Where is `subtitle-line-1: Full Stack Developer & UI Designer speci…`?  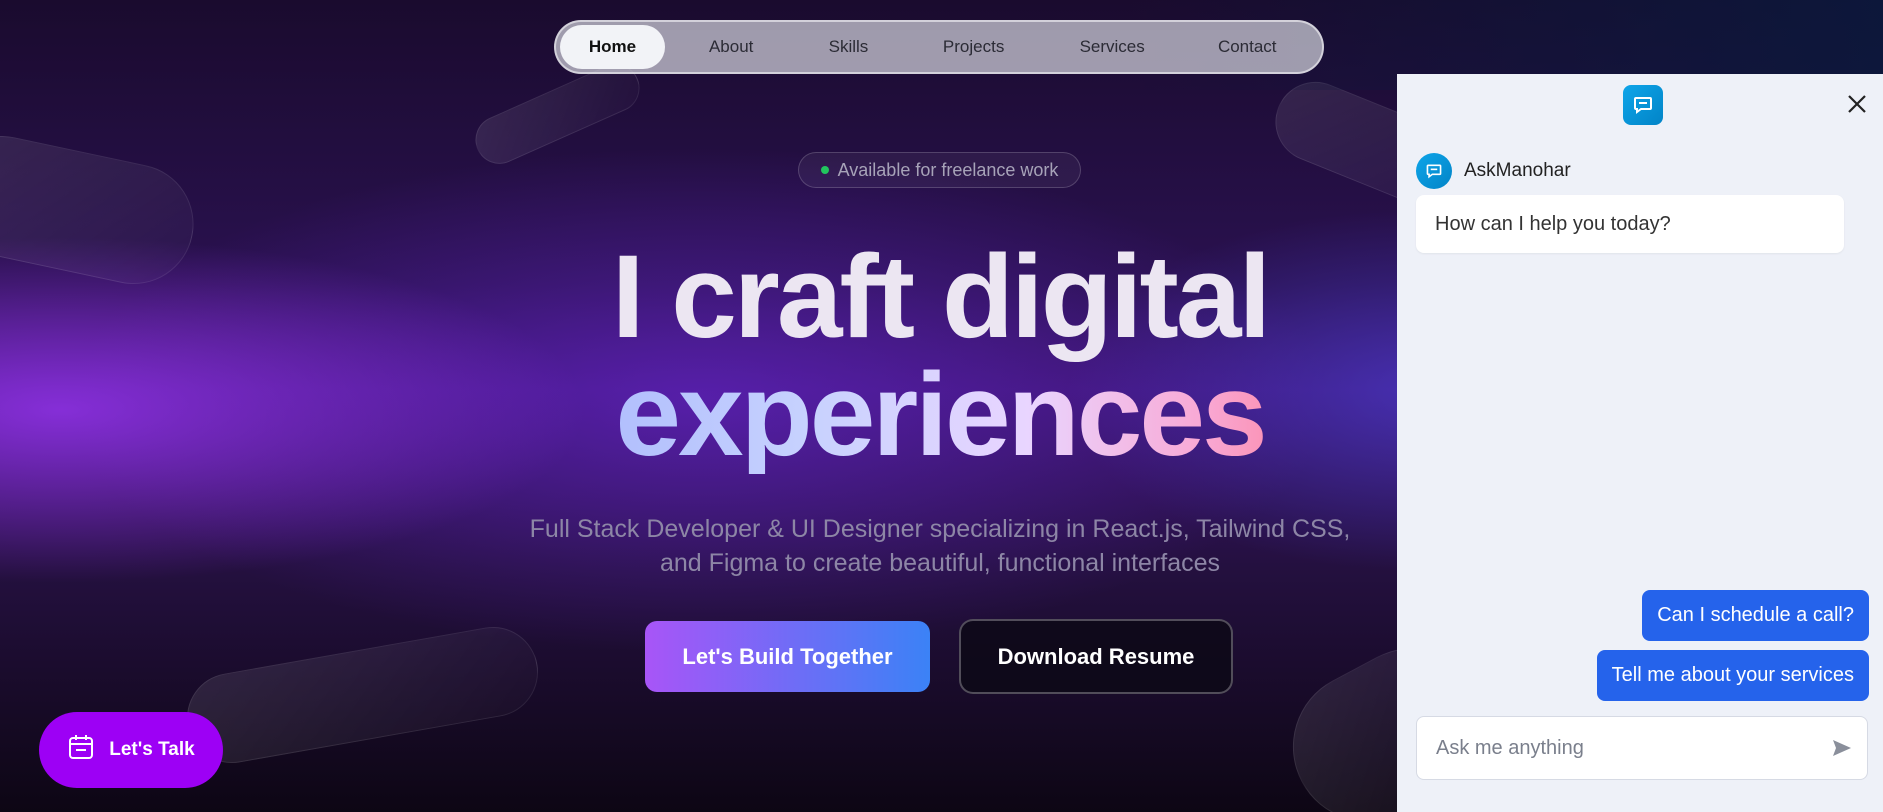 subtitle-line-1: Full Stack Developer & UI Designer speci… is located at coordinates (940, 529).